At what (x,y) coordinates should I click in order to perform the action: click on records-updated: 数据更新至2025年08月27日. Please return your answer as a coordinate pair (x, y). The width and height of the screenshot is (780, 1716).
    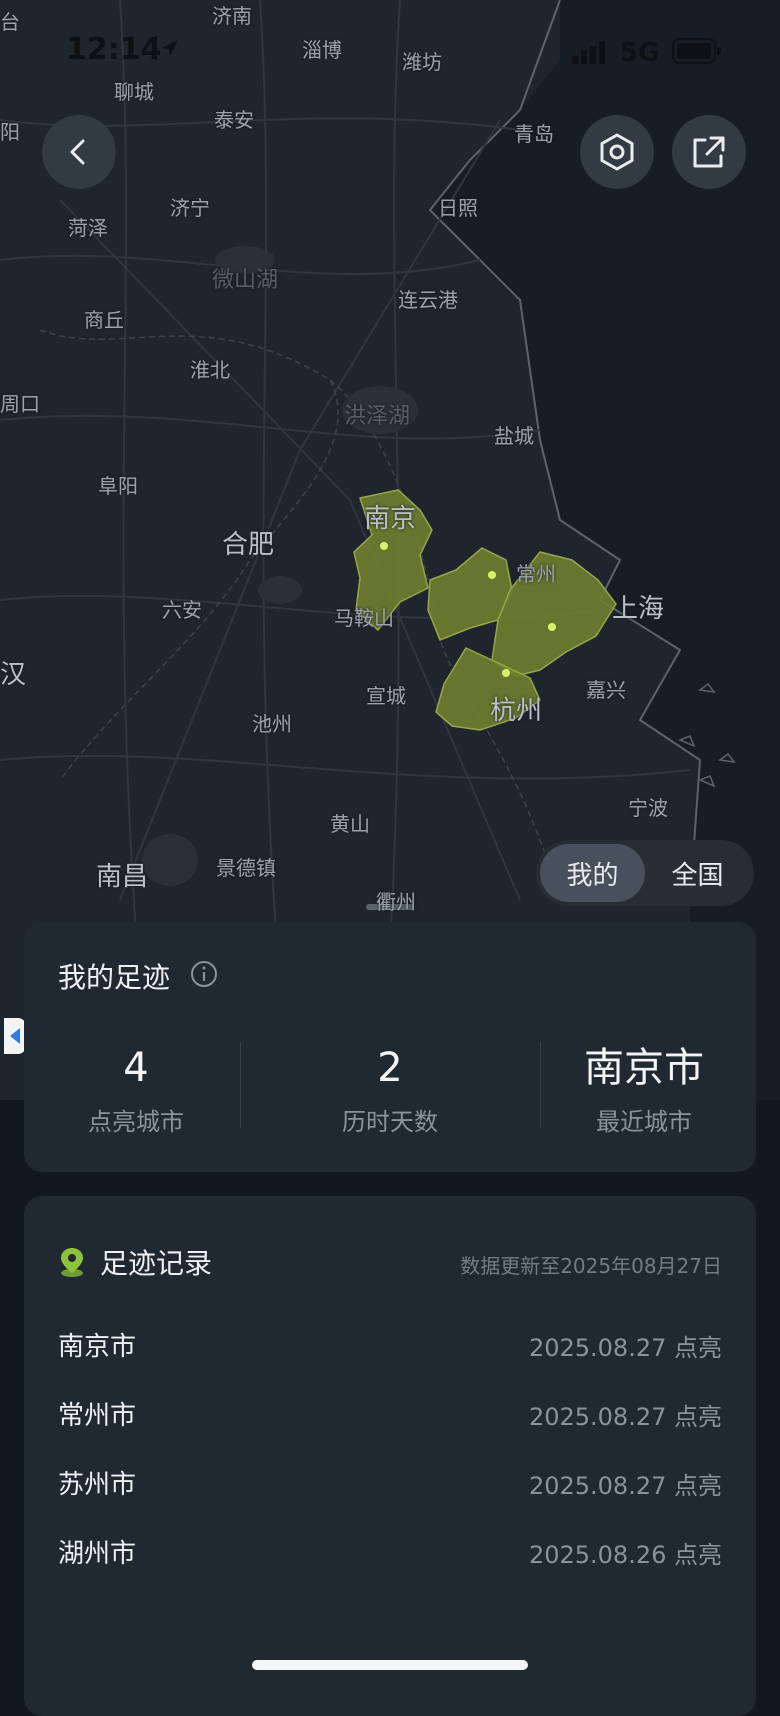
    Looking at the image, I should click on (591, 1266).